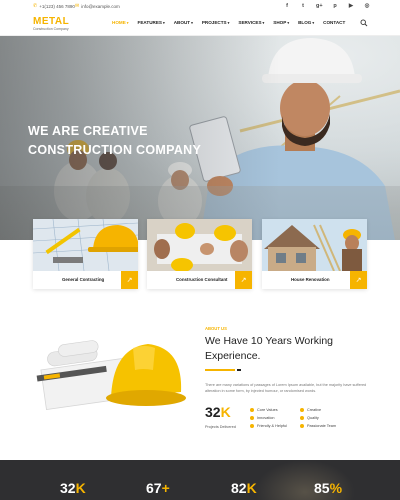 The height and width of the screenshot is (500, 400). I want to click on feature-item: Creative, so click(310, 410).